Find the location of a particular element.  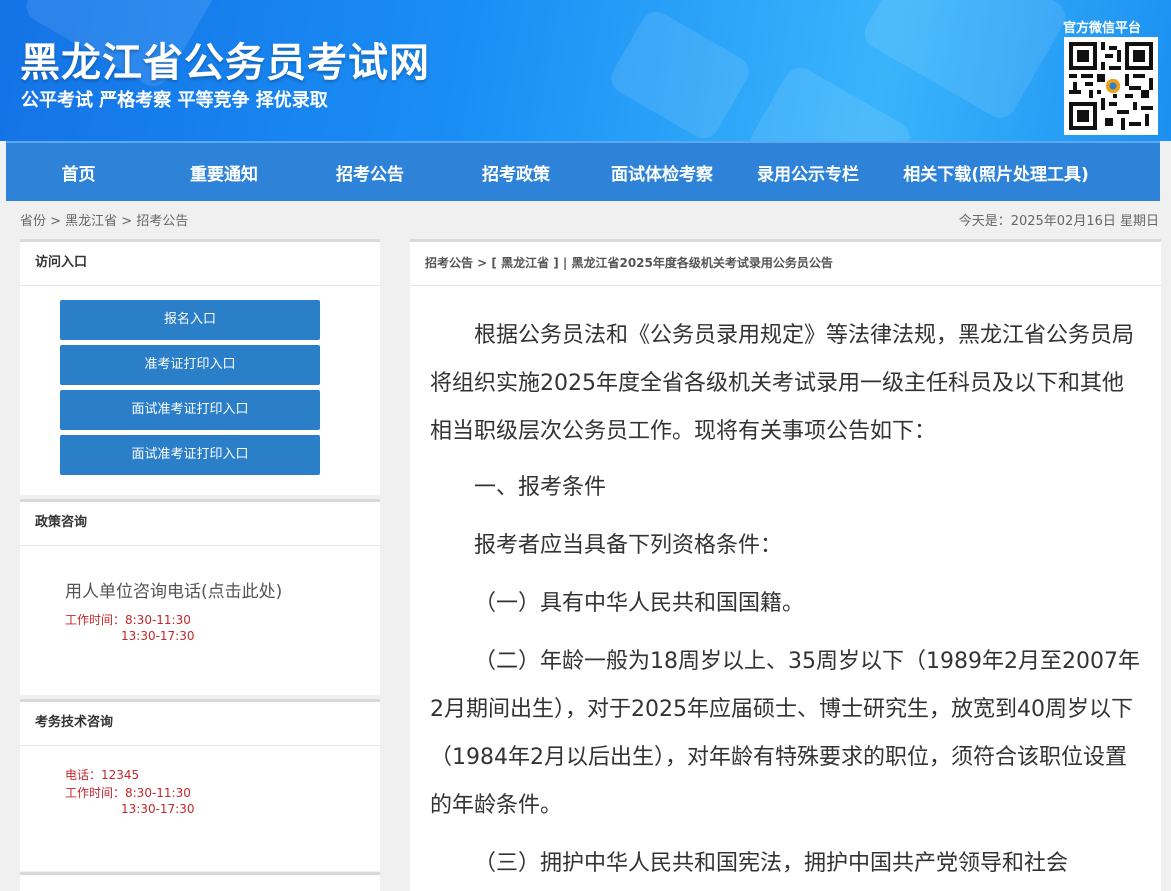

employer-consult-phone-link: 用人单位咨询电话(点击此处) is located at coordinates (173, 589).